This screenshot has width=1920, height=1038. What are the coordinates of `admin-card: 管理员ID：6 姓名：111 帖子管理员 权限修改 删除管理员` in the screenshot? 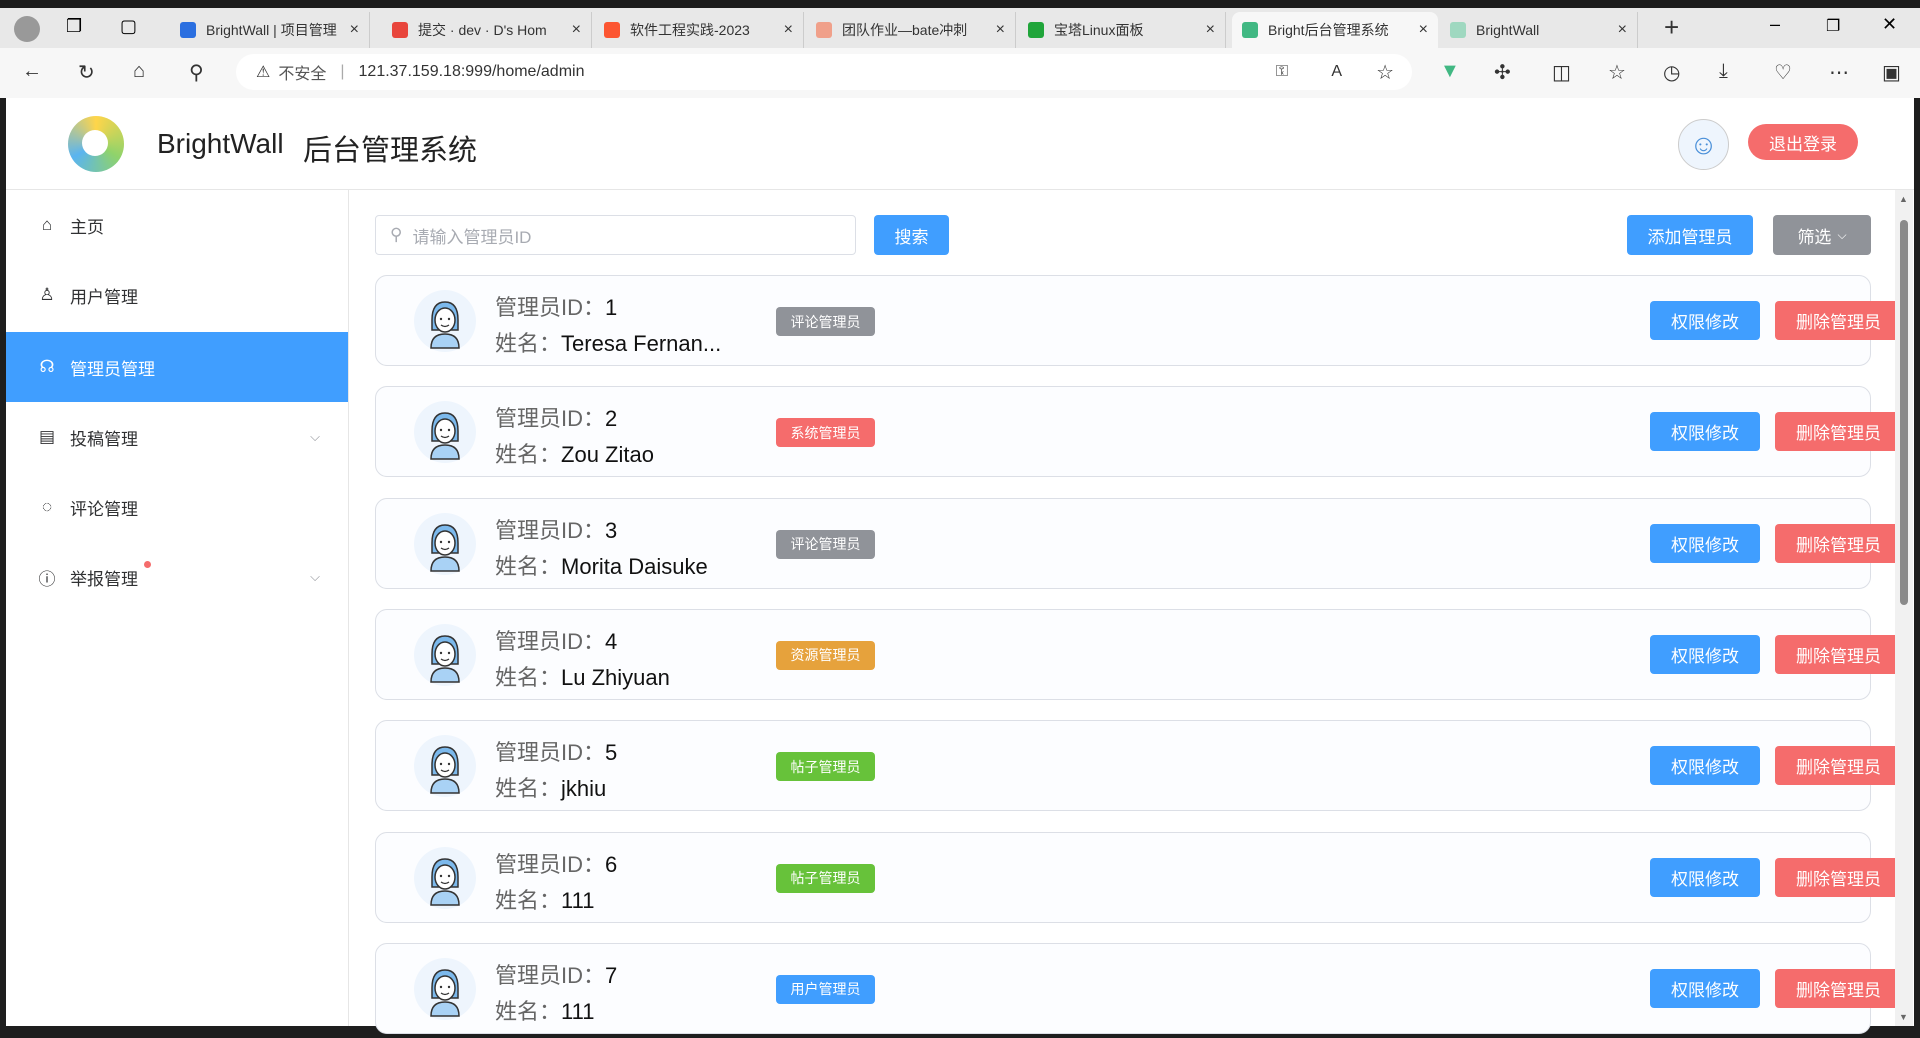 It's located at (1138, 877).